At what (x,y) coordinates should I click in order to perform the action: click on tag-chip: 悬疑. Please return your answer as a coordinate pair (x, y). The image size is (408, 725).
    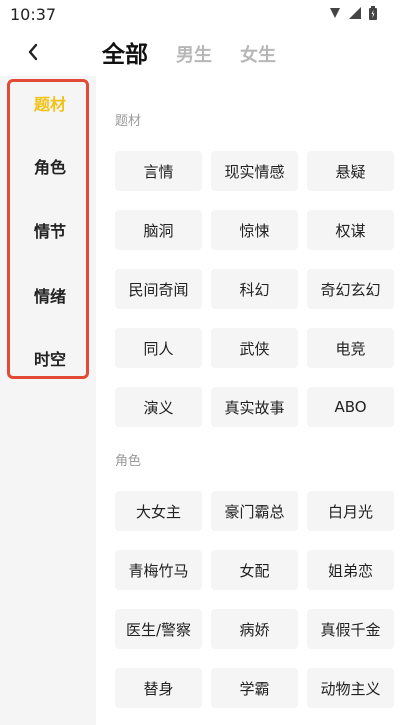
    Looking at the image, I should click on (350, 171).